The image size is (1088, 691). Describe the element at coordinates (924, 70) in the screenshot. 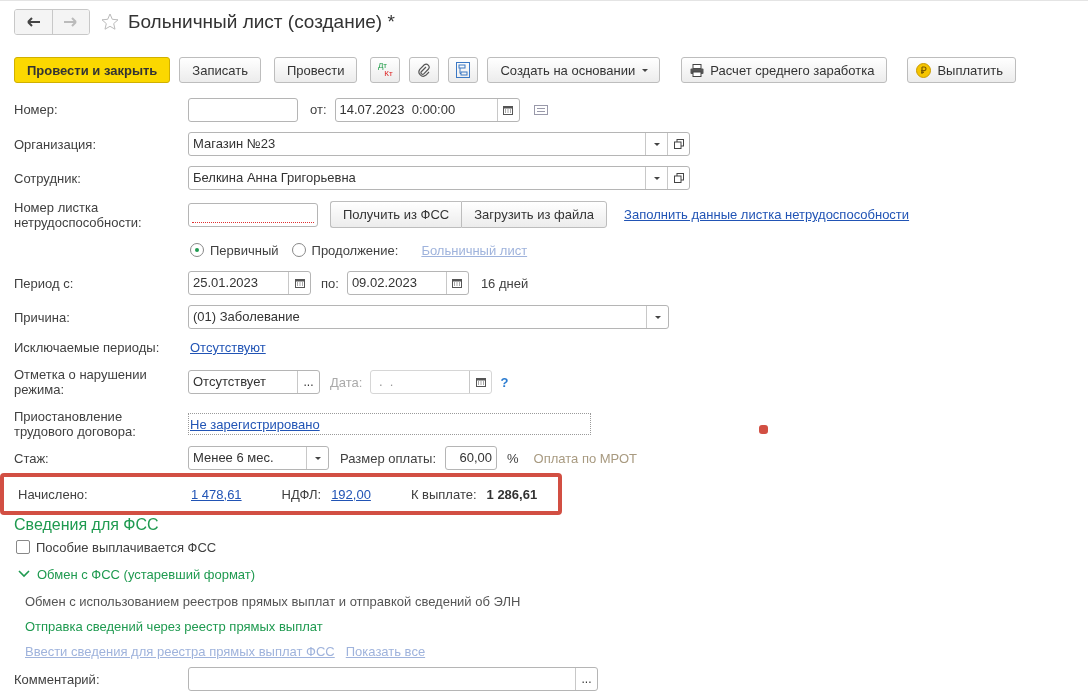

I see `coin-icon` at that location.